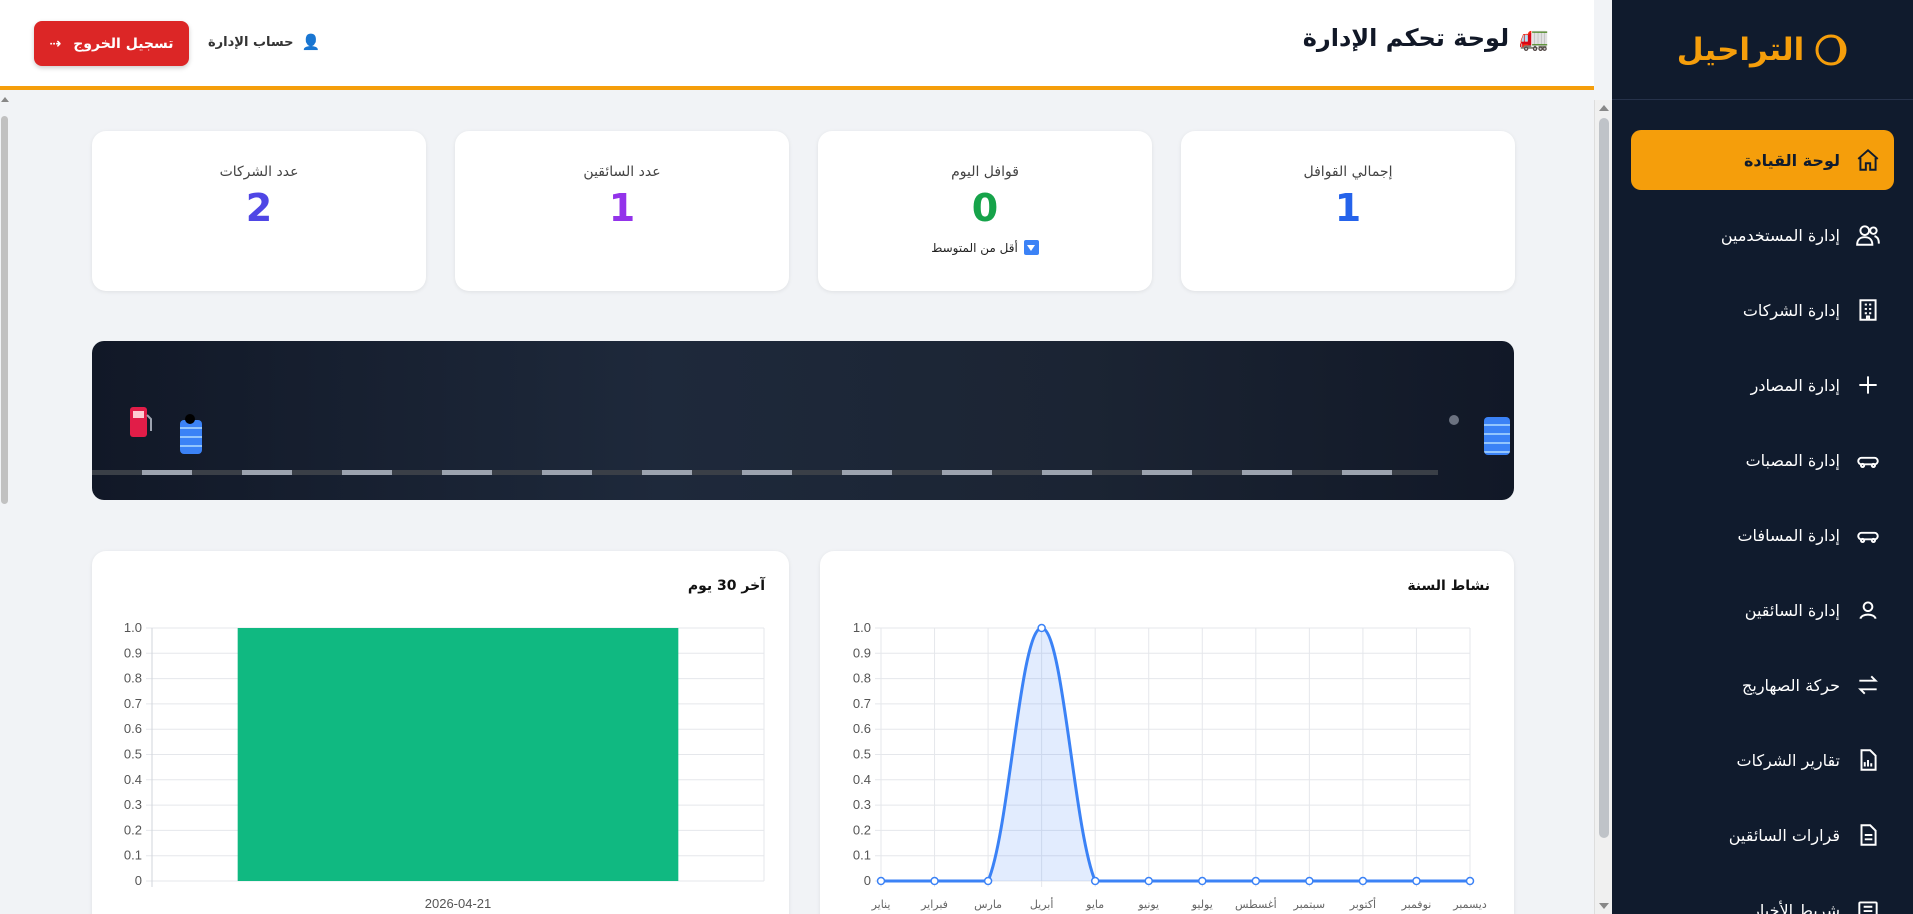 The height and width of the screenshot is (914, 1913). What do you see at coordinates (862, 804) in the screenshot?
I see `y-tick-label: 0.3` at bounding box center [862, 804].